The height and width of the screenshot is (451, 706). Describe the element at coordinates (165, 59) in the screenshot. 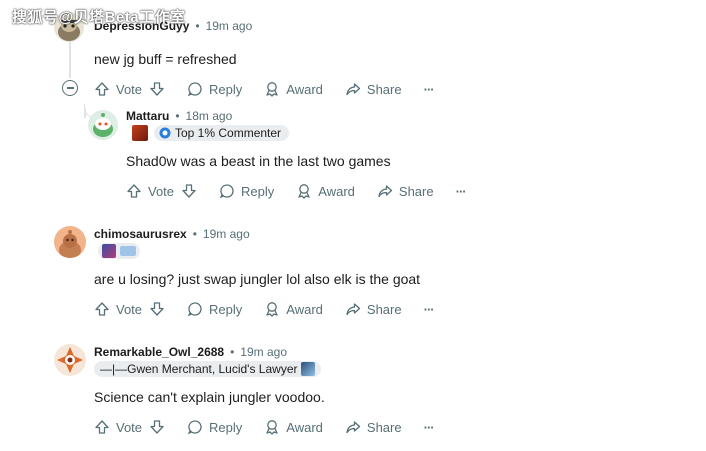

I see `comment-body: new jg buff = refreshed` at that location.